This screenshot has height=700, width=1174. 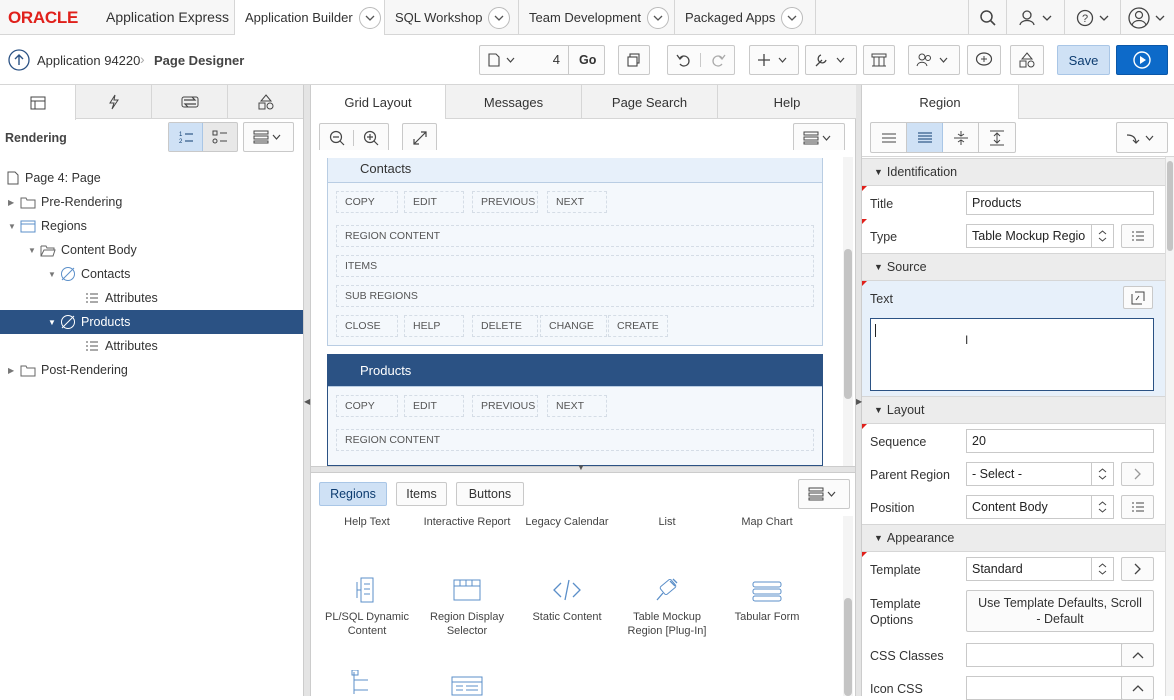 What do you see at coordinates (353, 494) in the screenshot?
I see `gallery-tab-regions: Regions` at bounding box center [353, 494].